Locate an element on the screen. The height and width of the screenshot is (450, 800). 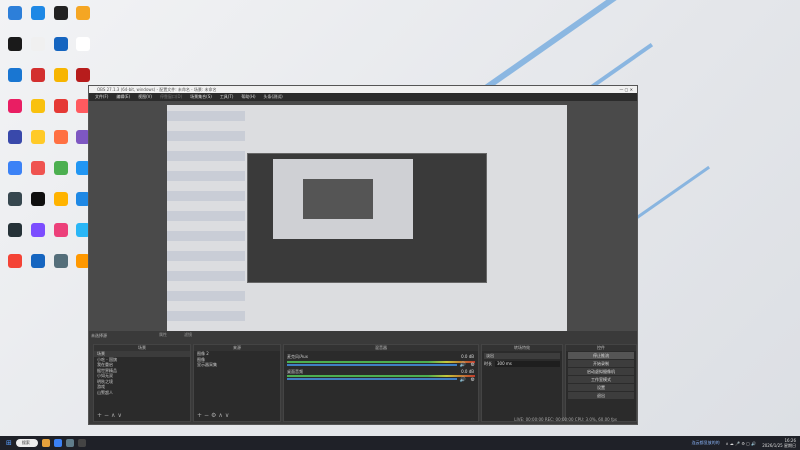
menu-scene-collection: 场景集合(S) is located at coordinates (201, 97).